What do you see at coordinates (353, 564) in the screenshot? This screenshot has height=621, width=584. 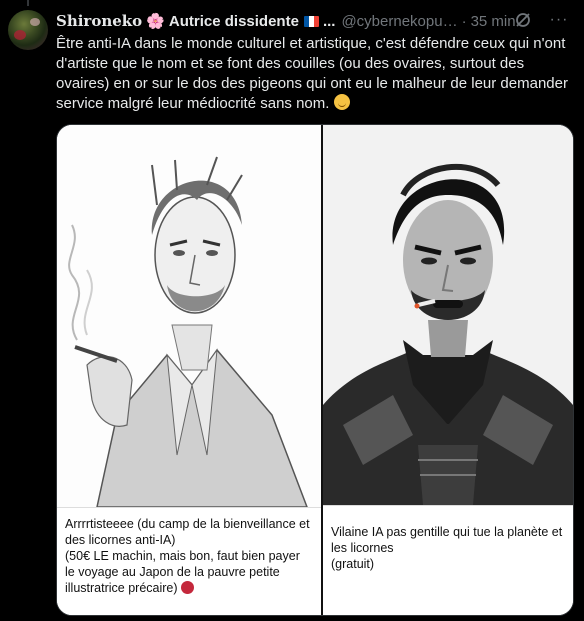 I see `right-caption-line2: (gratuit)` at bounding box center [353, 564].